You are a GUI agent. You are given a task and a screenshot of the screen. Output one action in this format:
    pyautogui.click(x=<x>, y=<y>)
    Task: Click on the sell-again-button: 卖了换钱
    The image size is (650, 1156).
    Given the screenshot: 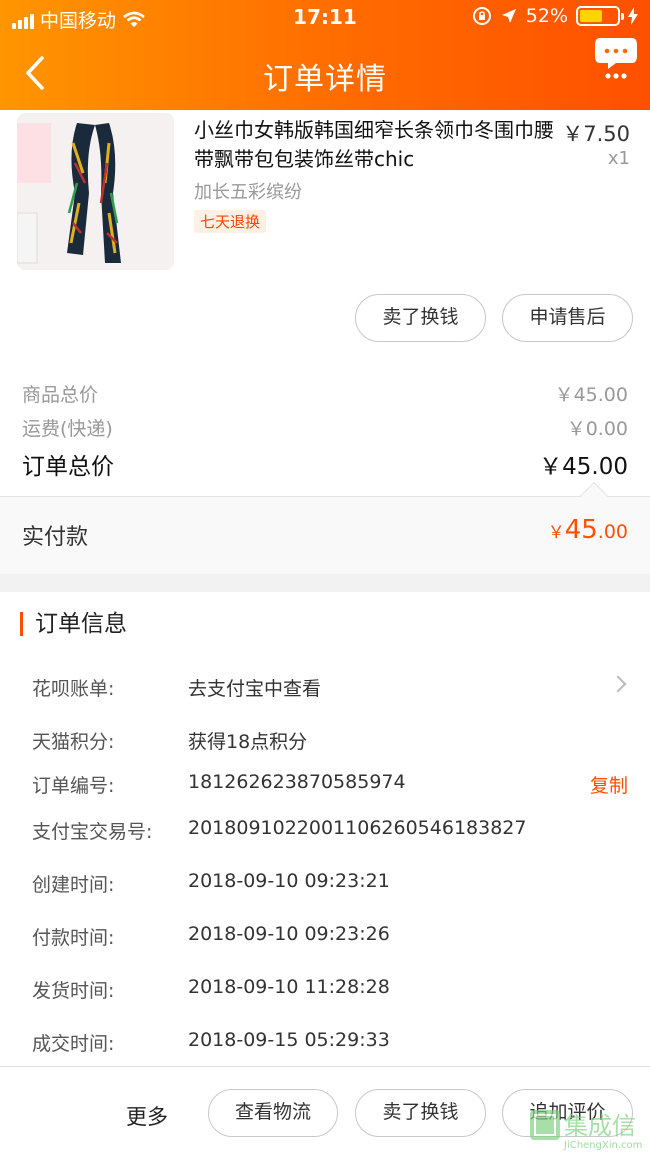 What is the action you would take?
    pyautogui.click(x=420, y=1113)
    